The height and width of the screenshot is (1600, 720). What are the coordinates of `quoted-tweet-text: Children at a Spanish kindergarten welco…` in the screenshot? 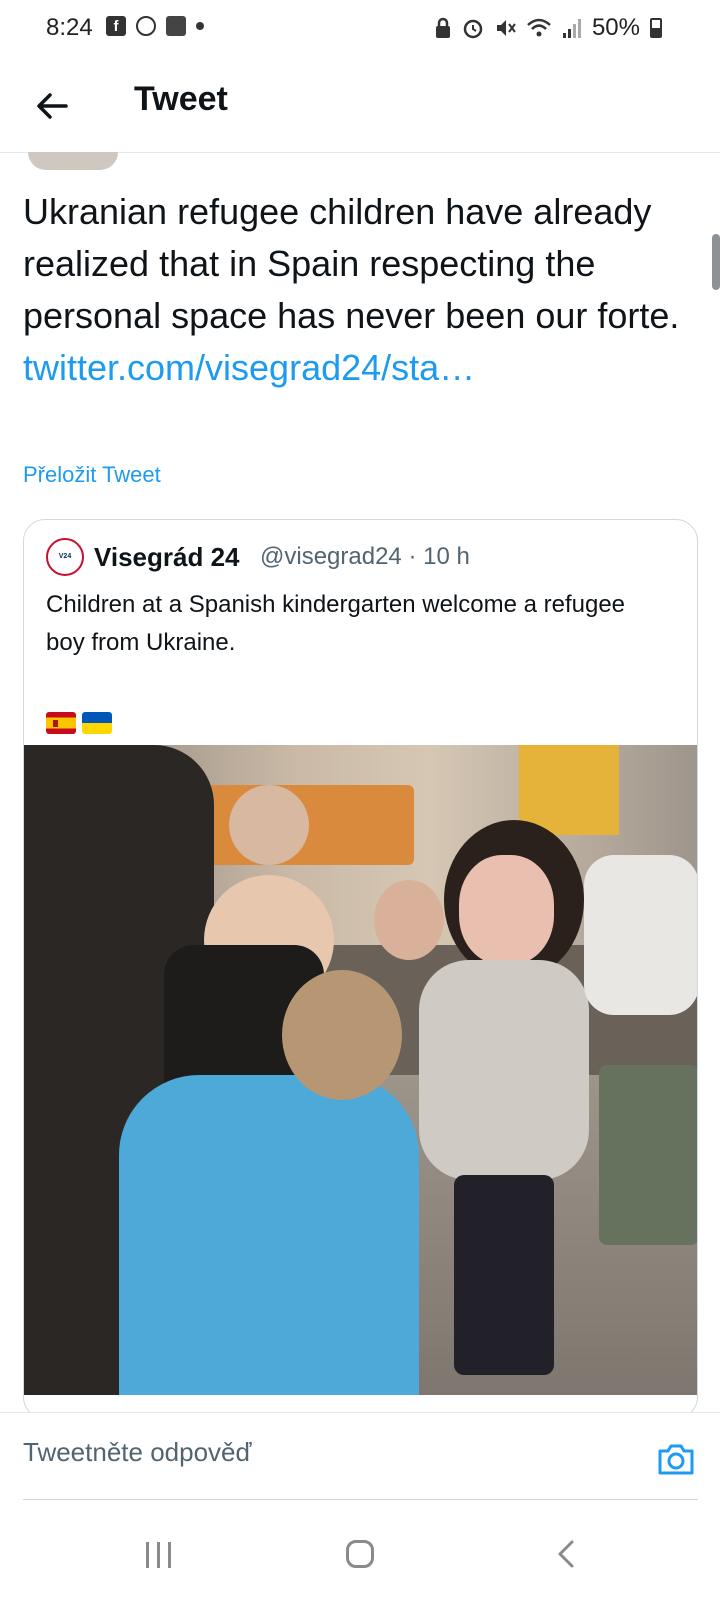 It's located at (336, 623).